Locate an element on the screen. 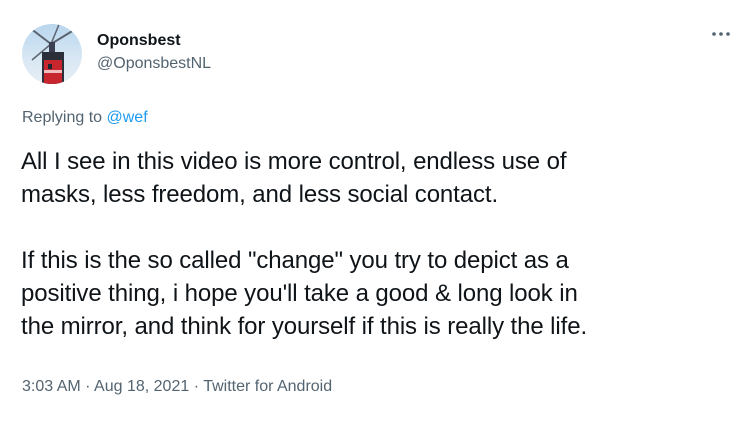 Image resolution: width=745 pixels, height=427 pixels. avatar-image is located at coordinates (52, 54).